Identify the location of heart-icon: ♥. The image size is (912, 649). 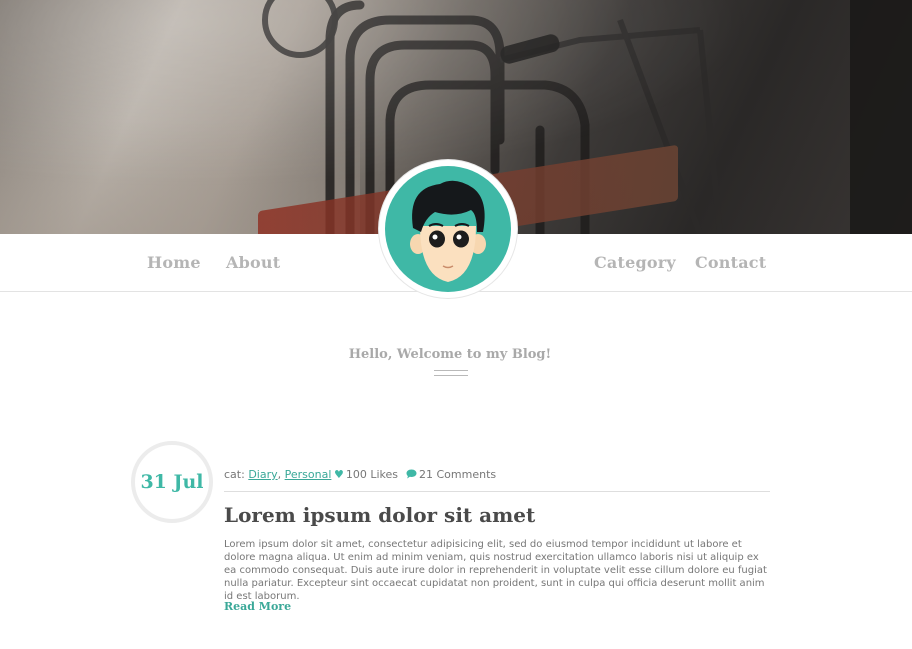
(339, 474).